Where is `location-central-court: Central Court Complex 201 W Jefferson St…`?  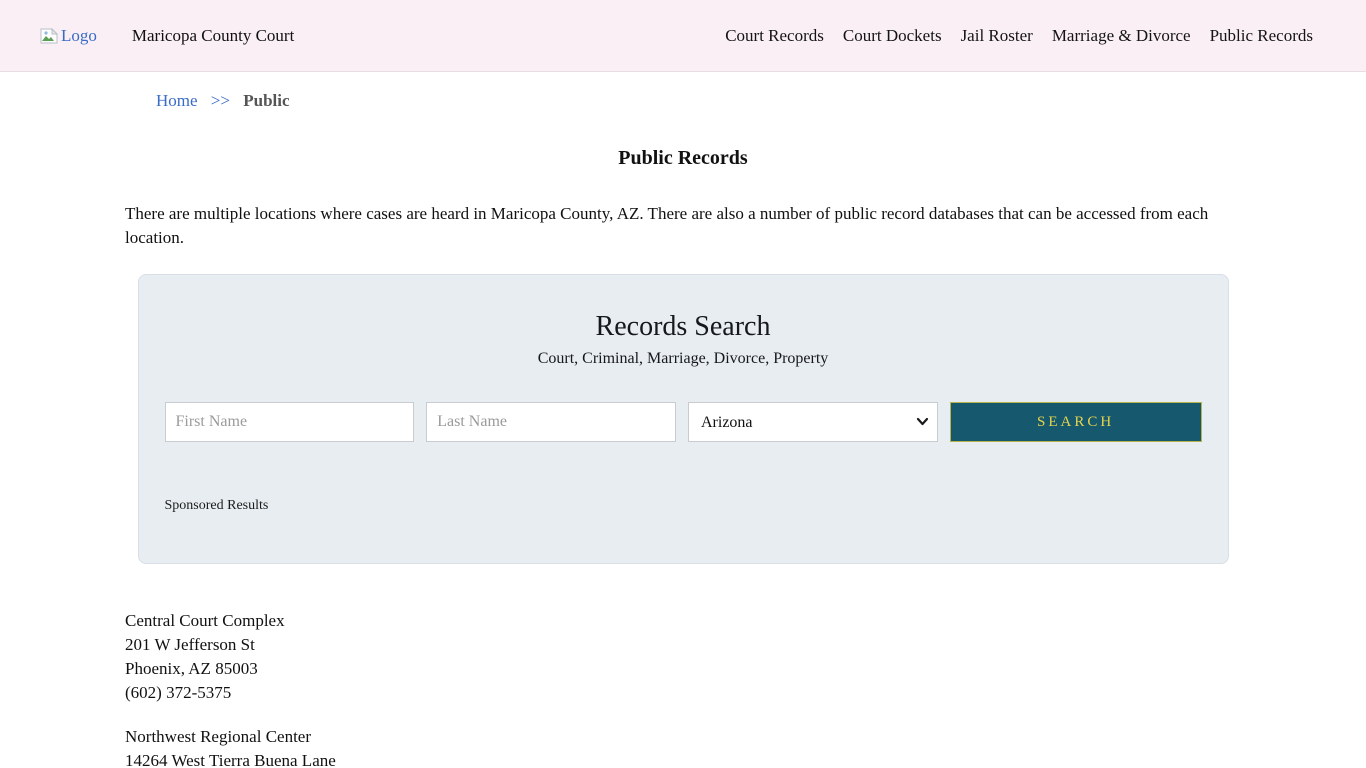
location-central-court: Central Court Complex 201 W Jefferson St… is located at coordinates (683, 657).